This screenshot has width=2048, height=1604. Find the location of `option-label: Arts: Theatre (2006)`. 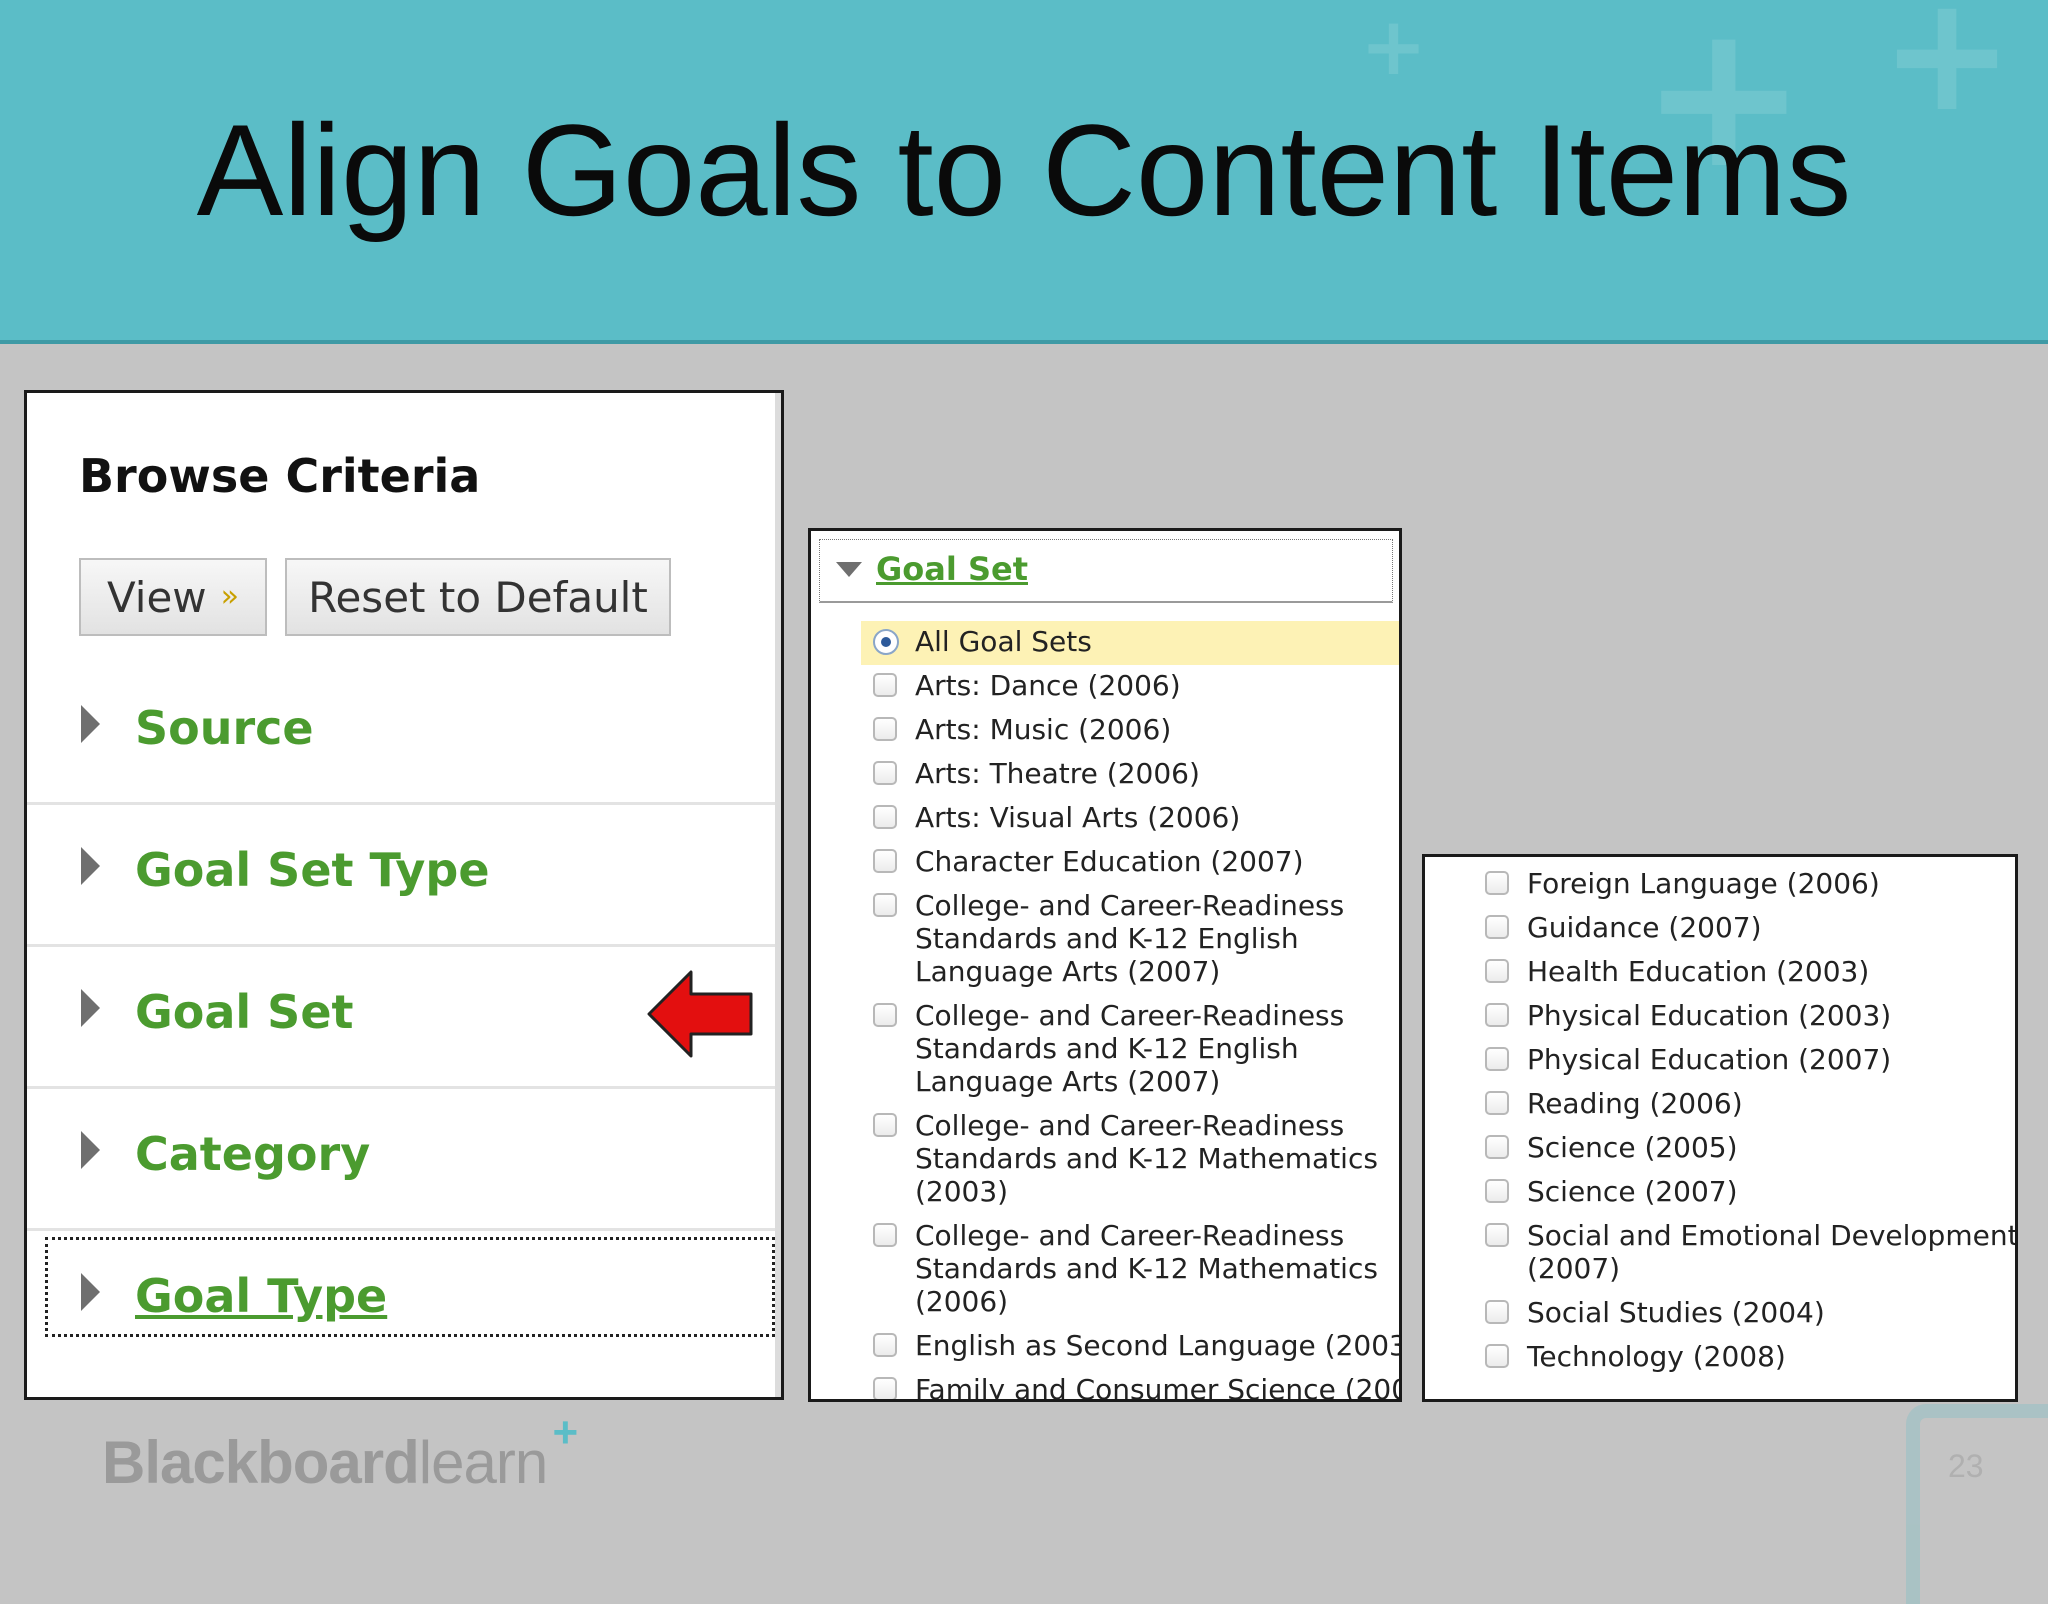

option-label: Arts: Theatre (2006) is located at coordinates (1057, 773).